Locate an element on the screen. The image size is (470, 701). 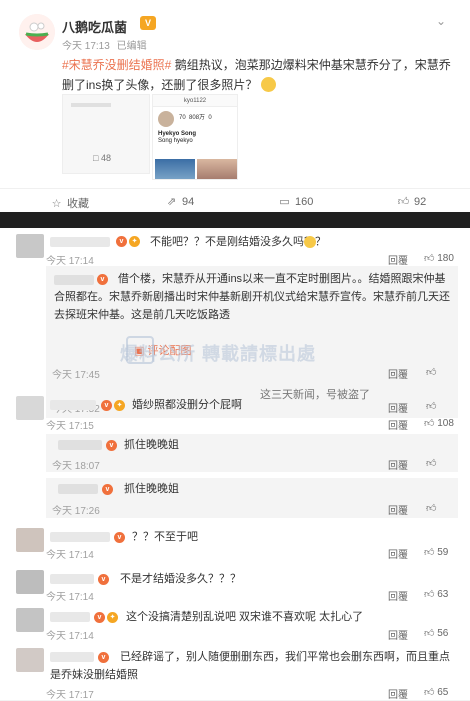
author-avatar is located at coordinates (37, 32).